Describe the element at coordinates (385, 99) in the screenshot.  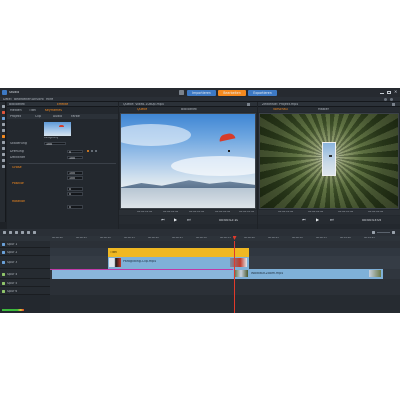
I see `settings-gear-icon` at that location.